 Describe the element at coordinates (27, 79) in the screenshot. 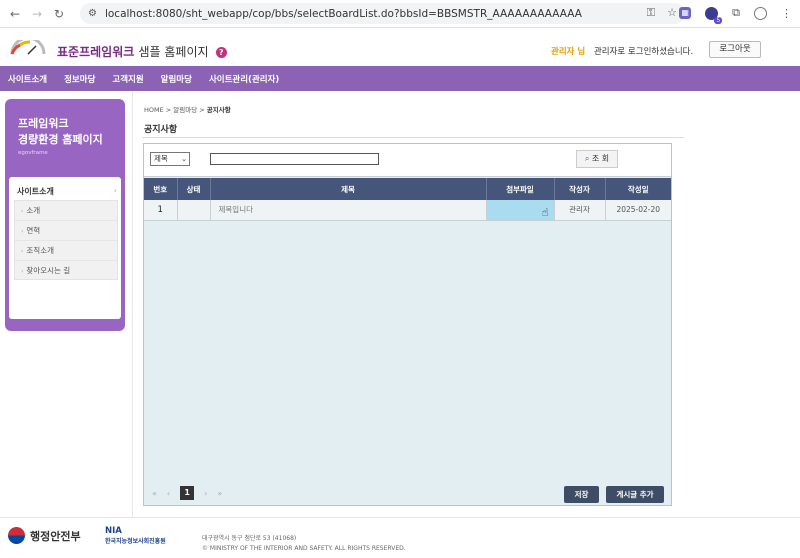

I see `menu-item-site-intro: 사이트소개` at that location.